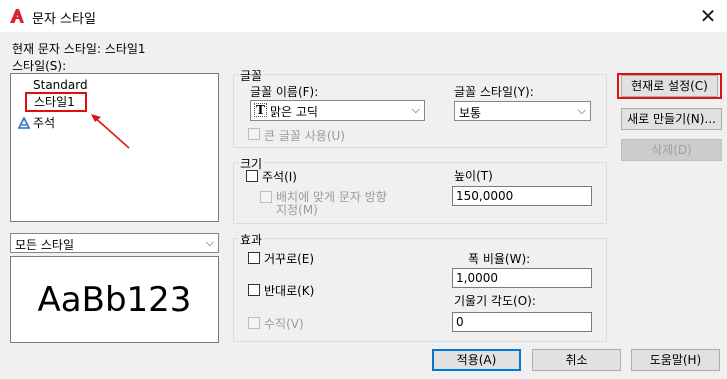 The height and width of the screenshot is (379, 727). I want to click on title-bar: 문자 스타일 ✕, so click(363, 16).